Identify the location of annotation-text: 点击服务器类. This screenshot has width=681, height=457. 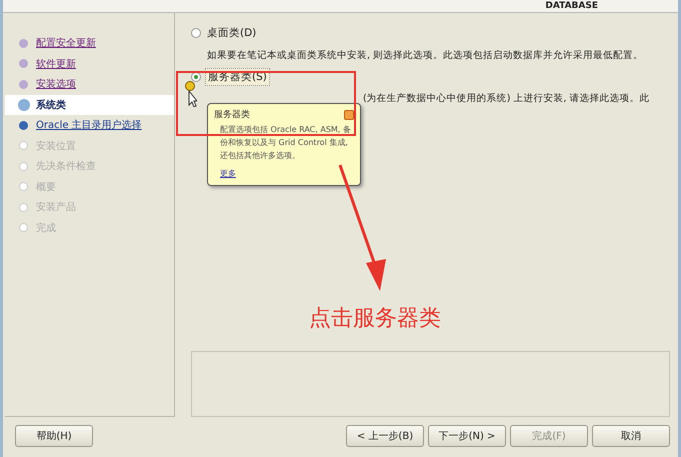
(375, 319).